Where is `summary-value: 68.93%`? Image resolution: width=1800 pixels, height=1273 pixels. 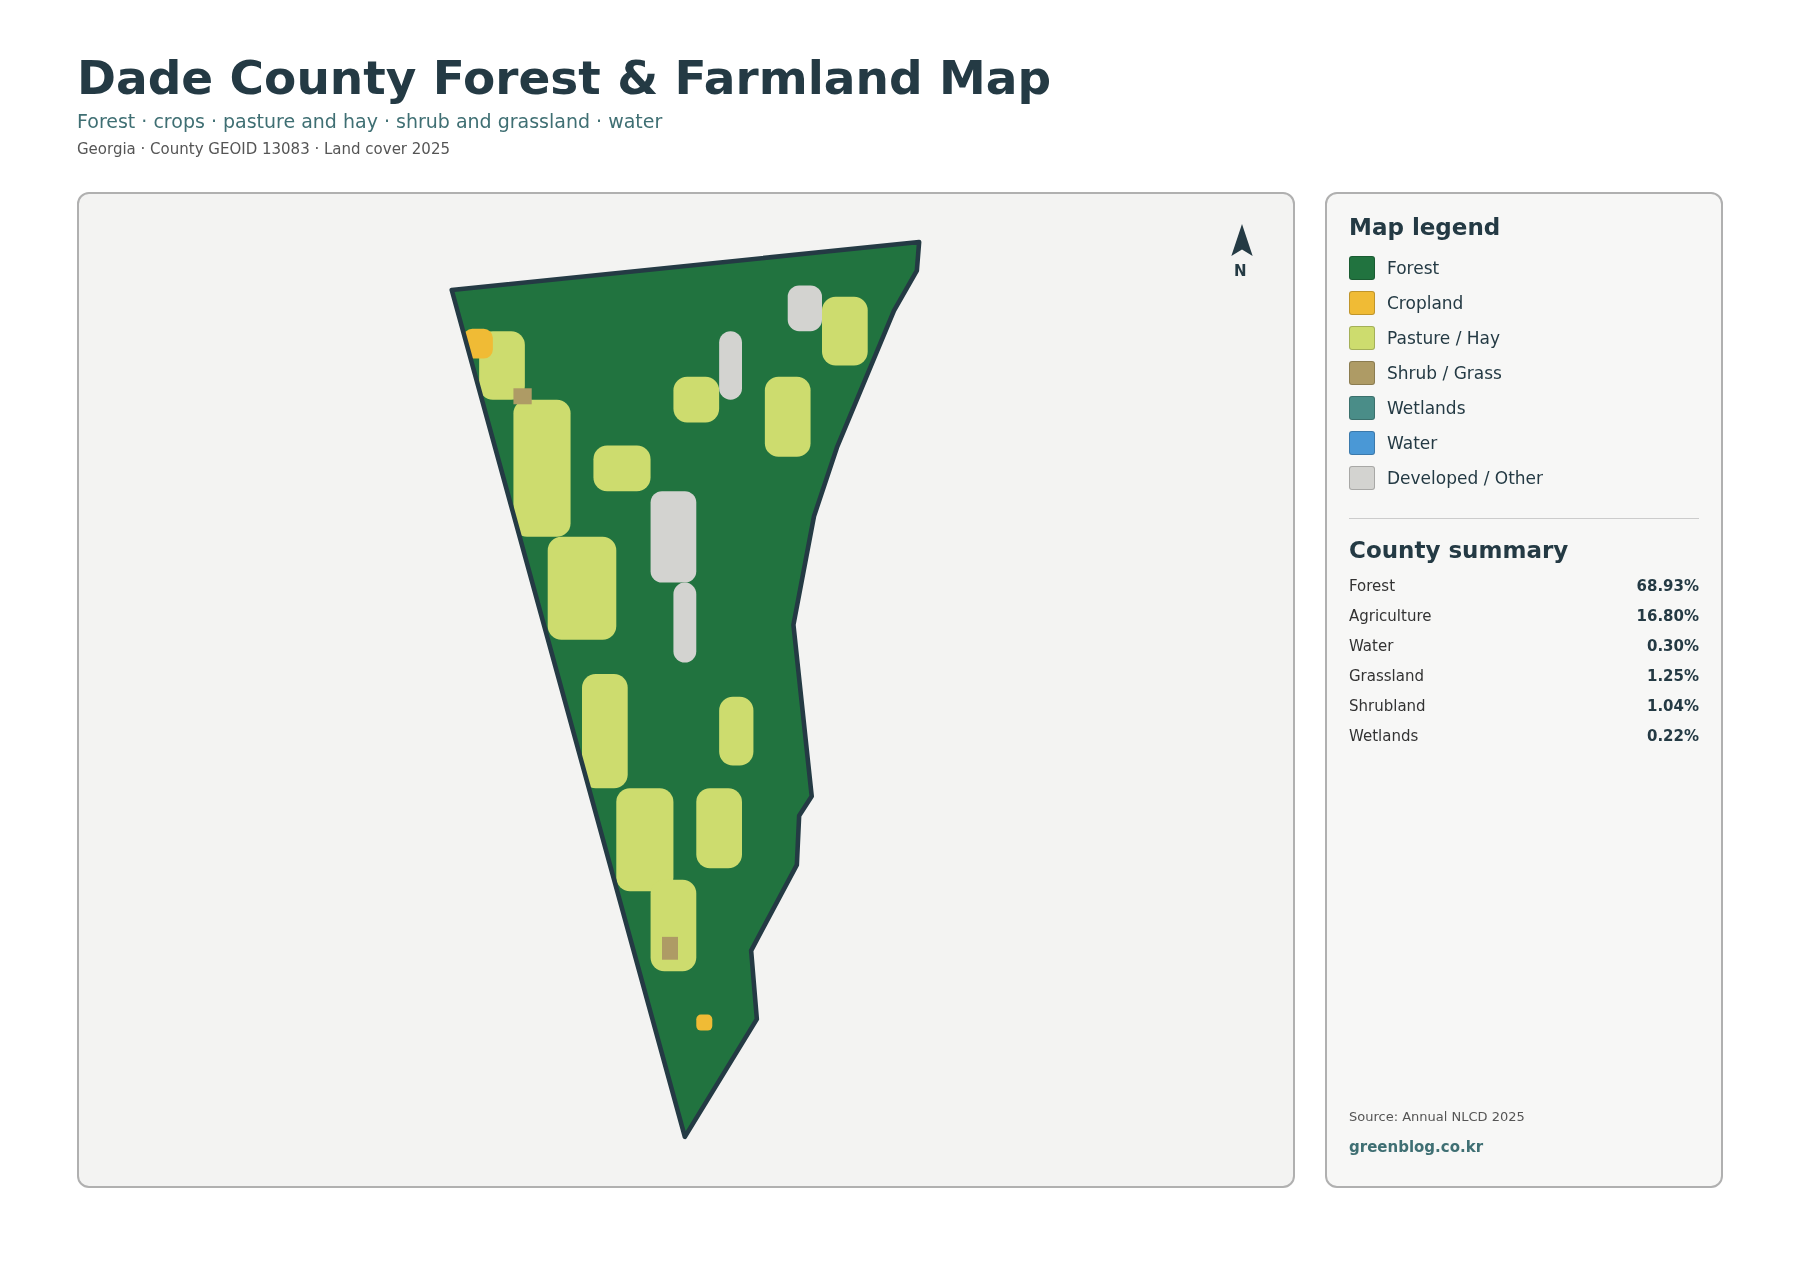
summary-value: 68.93% is located at coordinates (1667, 586).